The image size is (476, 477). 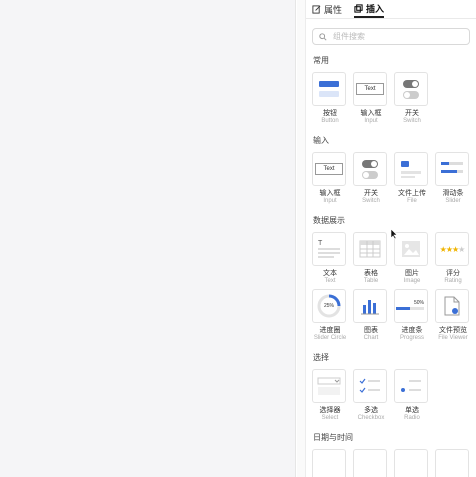 What do you see at coordinates (371, 113) in the screenshot?
I see `component-label: 输入框` at bounding box center [371, 113].